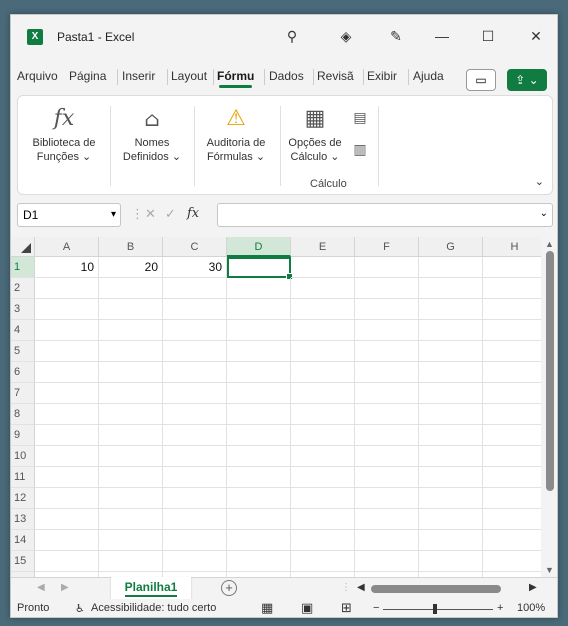 This screenshot has height=626, width=568. Describe the element at coordinates (131, 435) in the screenshot. I see `cell-b9` at that location.